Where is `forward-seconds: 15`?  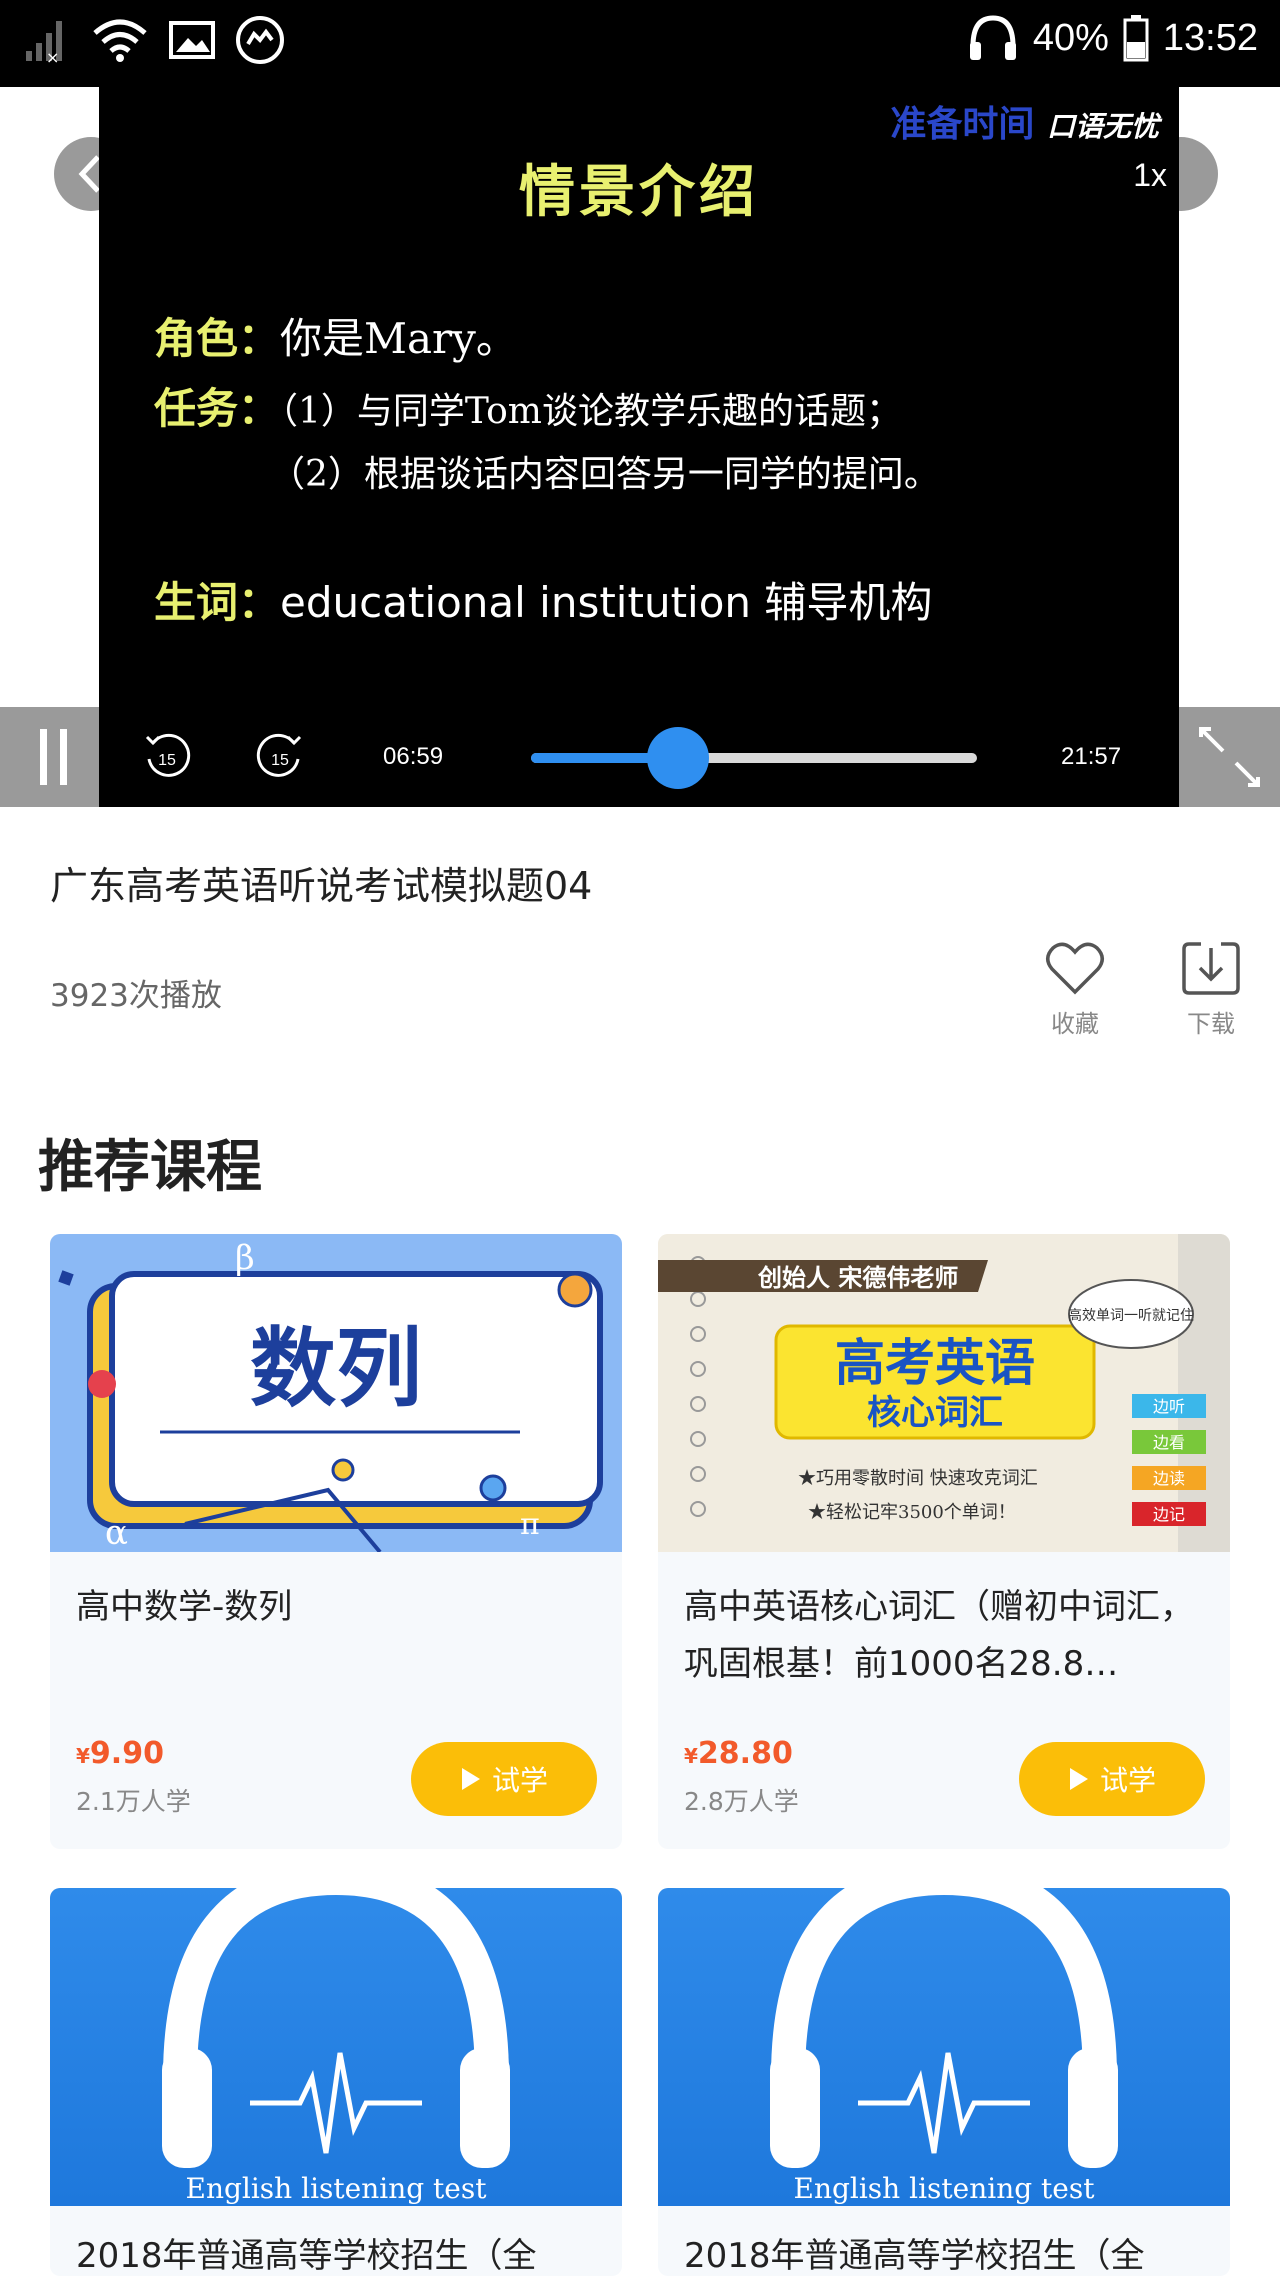 forward-seconds: 15 is located at coordinates (280, 760).